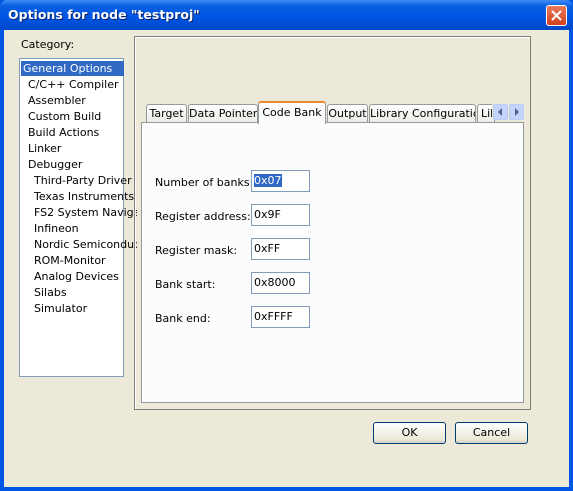 The width and height of the screenshot is (573, 491). What do you see at coordinates (75, 84) in the screenshot?
I see `category-item-c-cpp-compiler: C/C++ Compiler` at bounding box center [75, 84].